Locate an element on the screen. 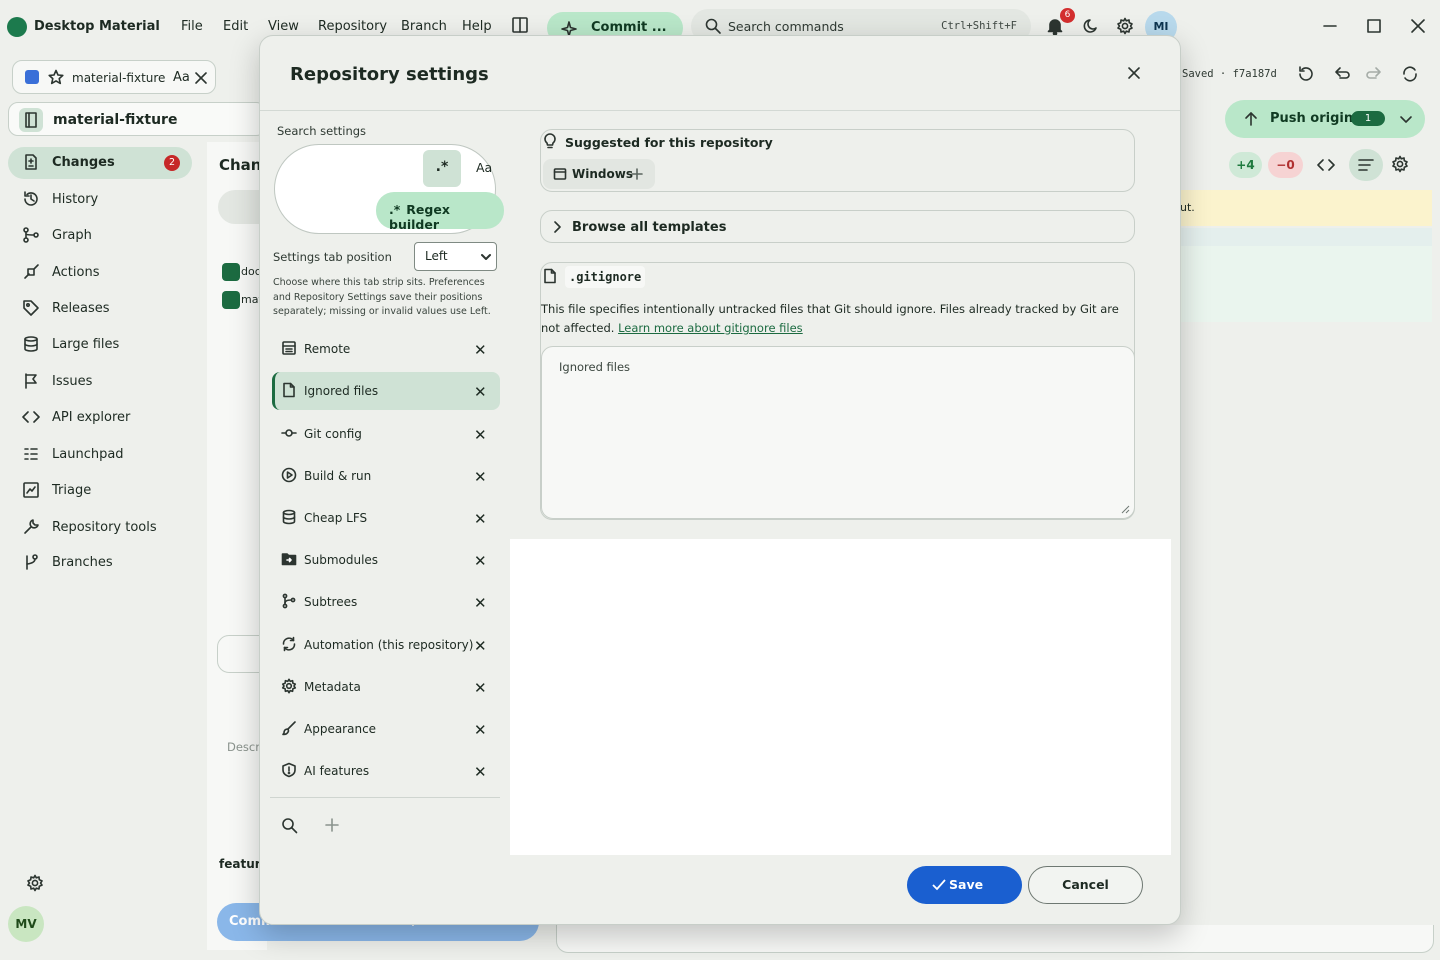  minimize-icon is located at coordinates (1330, 26).